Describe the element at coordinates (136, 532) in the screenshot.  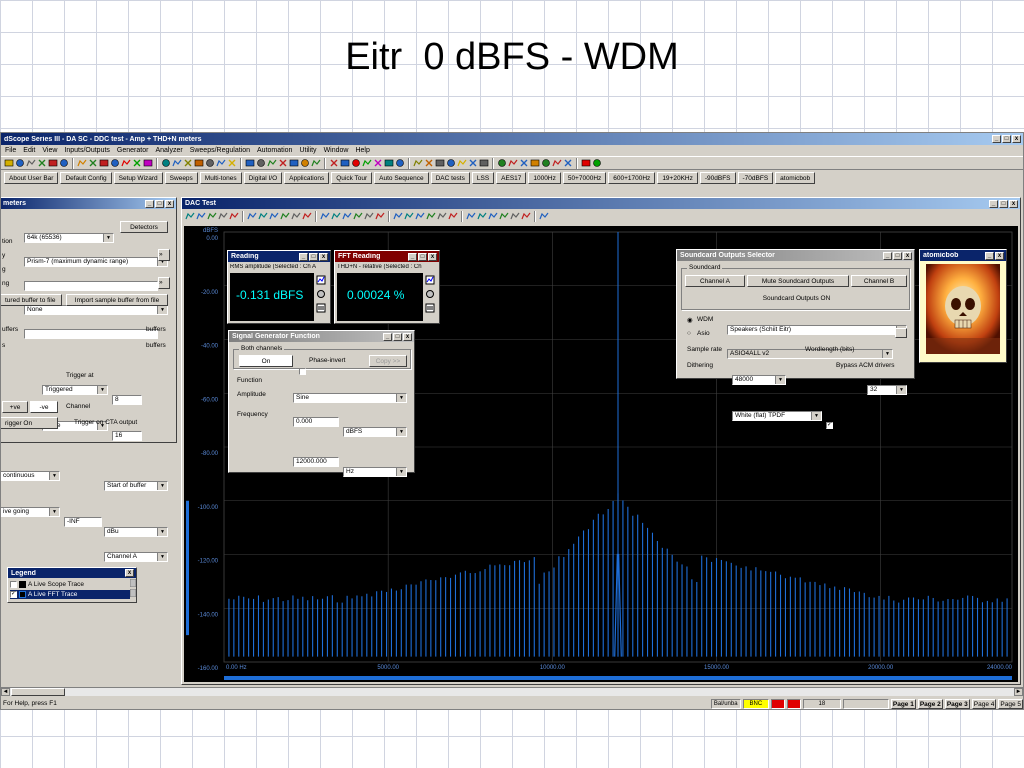
I see `level-unit-select: dBu` at that location.